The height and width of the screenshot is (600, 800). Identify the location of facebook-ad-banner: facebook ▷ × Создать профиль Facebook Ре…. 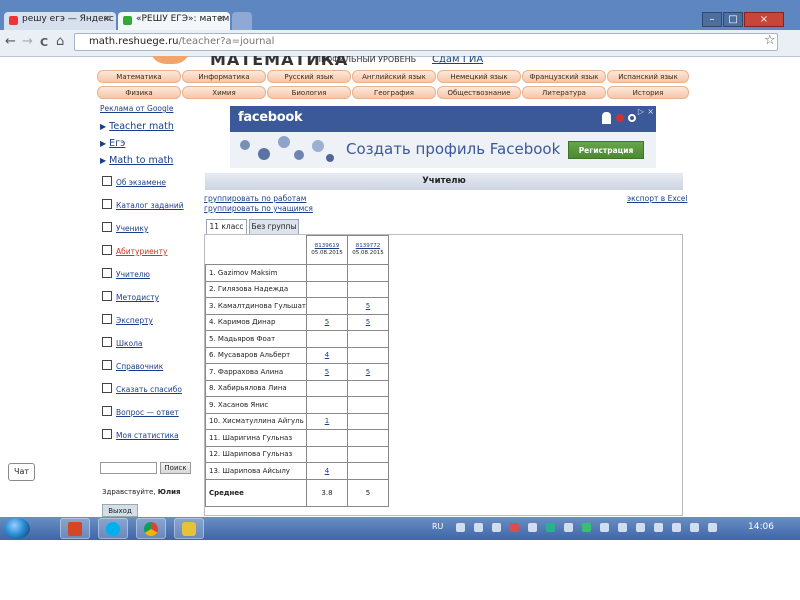
(443, 137).